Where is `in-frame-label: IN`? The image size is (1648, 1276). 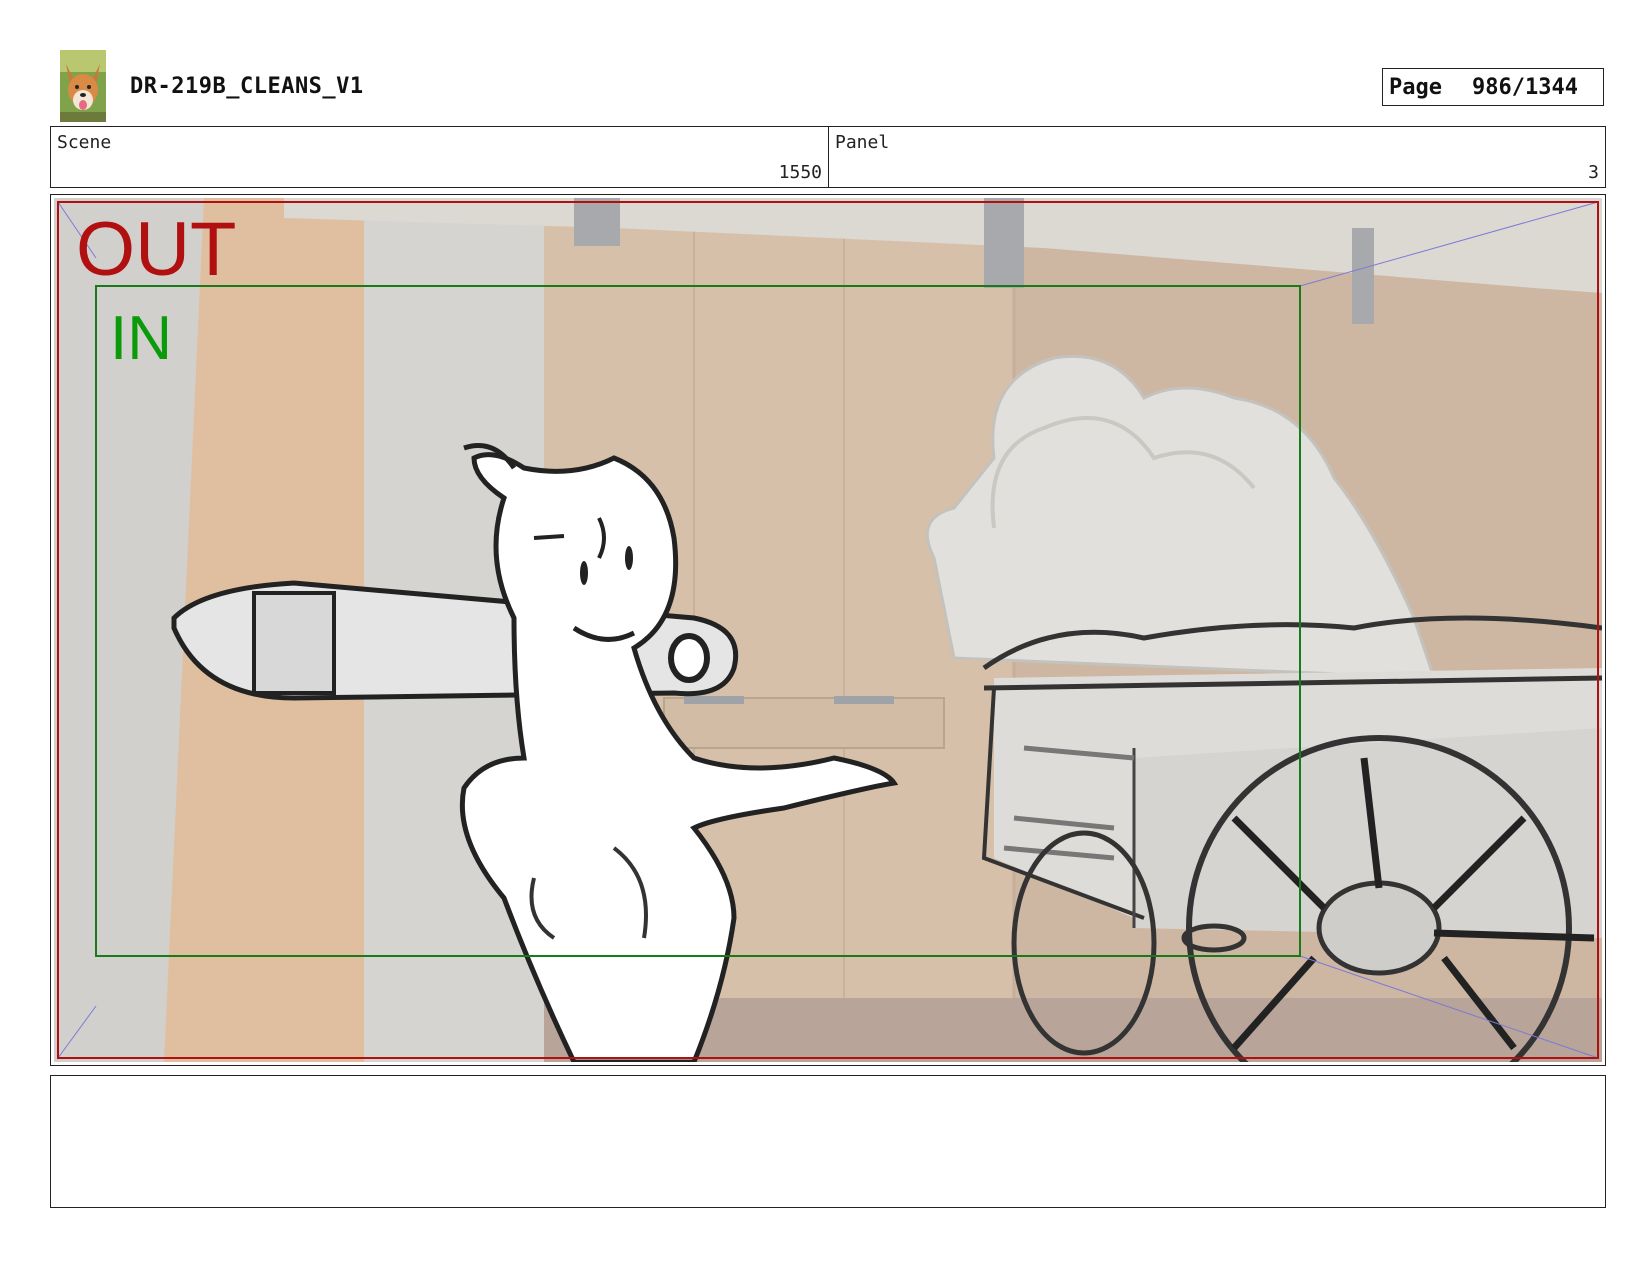
in-frame-label: IN is located at coordinates (141, 338).